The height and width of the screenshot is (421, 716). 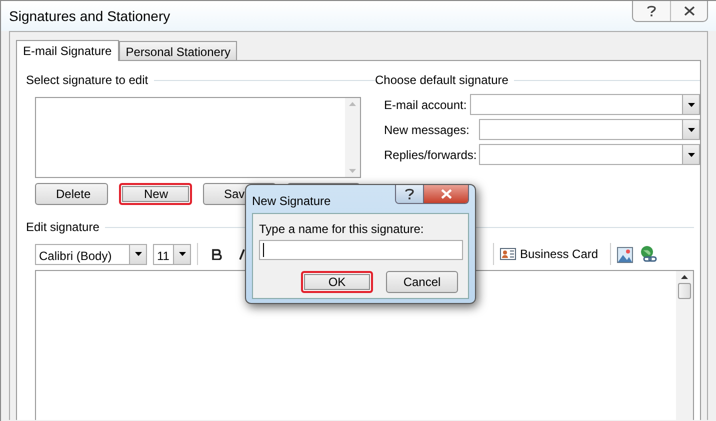 What do you see at coordinates (549, 254) in the screenshot?
I see `business-card-button: Business Card` at bounding box center [549, 254].